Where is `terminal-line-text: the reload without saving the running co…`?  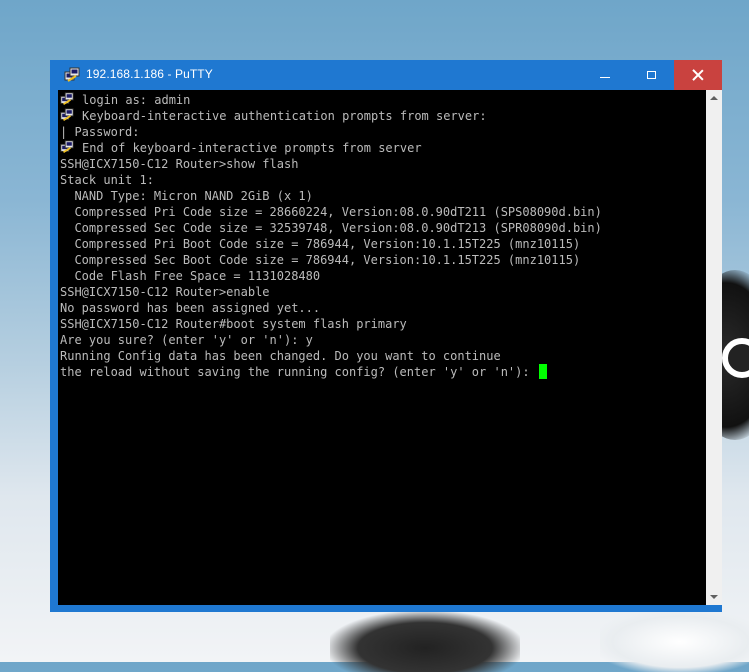 terminal-line-text: the reload without saving the running co… is located at coordinates (298, 372).